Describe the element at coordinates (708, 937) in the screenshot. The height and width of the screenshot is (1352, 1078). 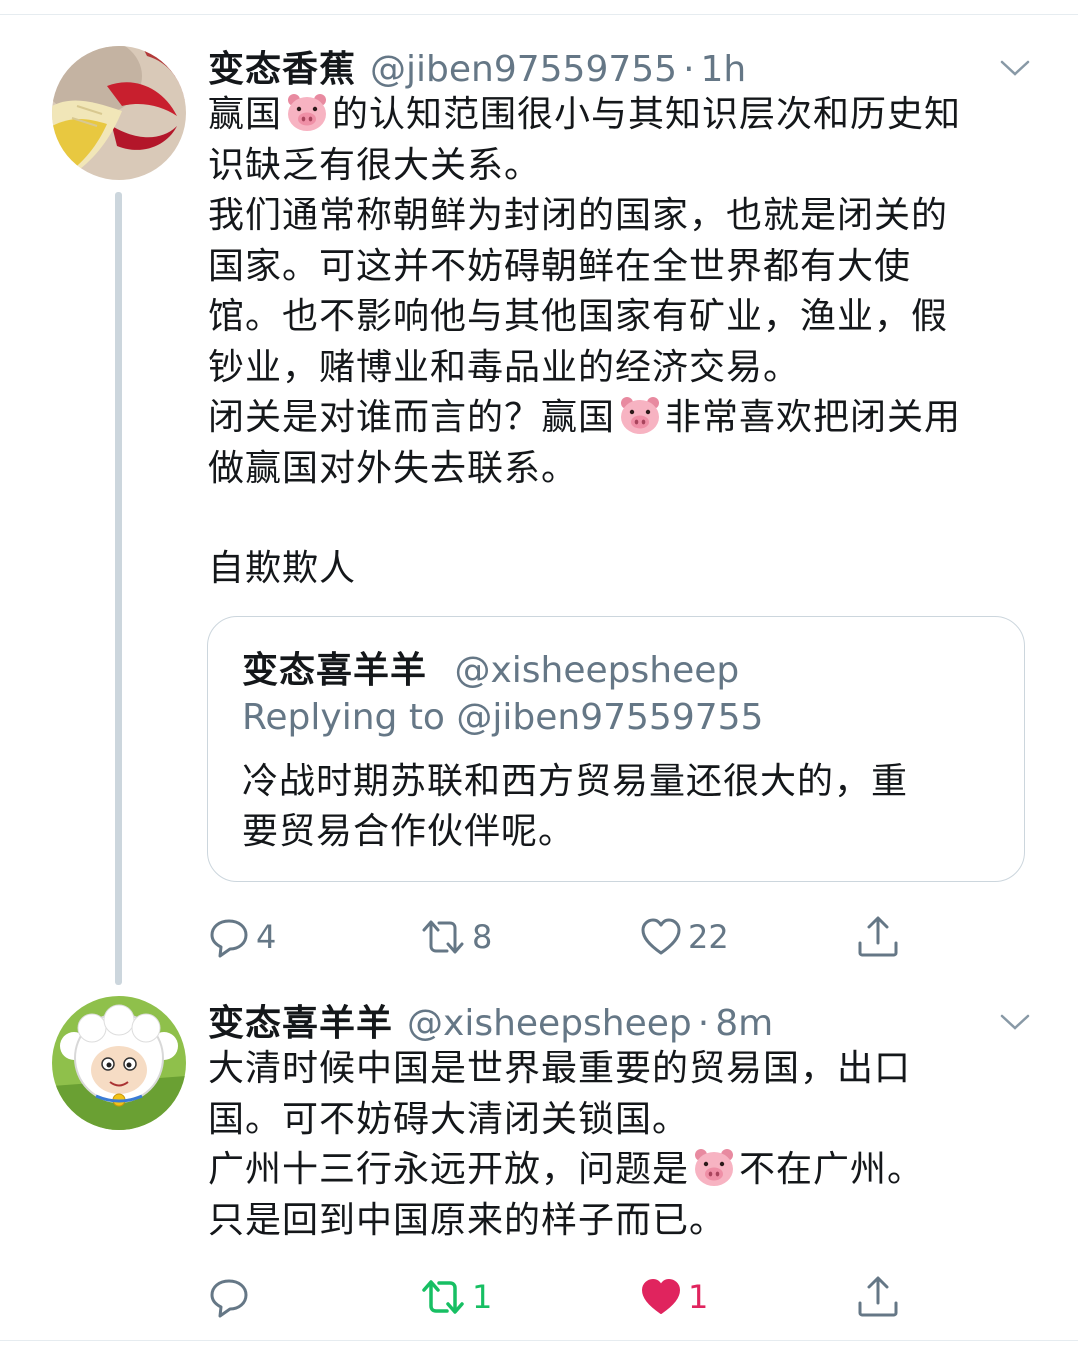
I see `like-count: 22` at that location.